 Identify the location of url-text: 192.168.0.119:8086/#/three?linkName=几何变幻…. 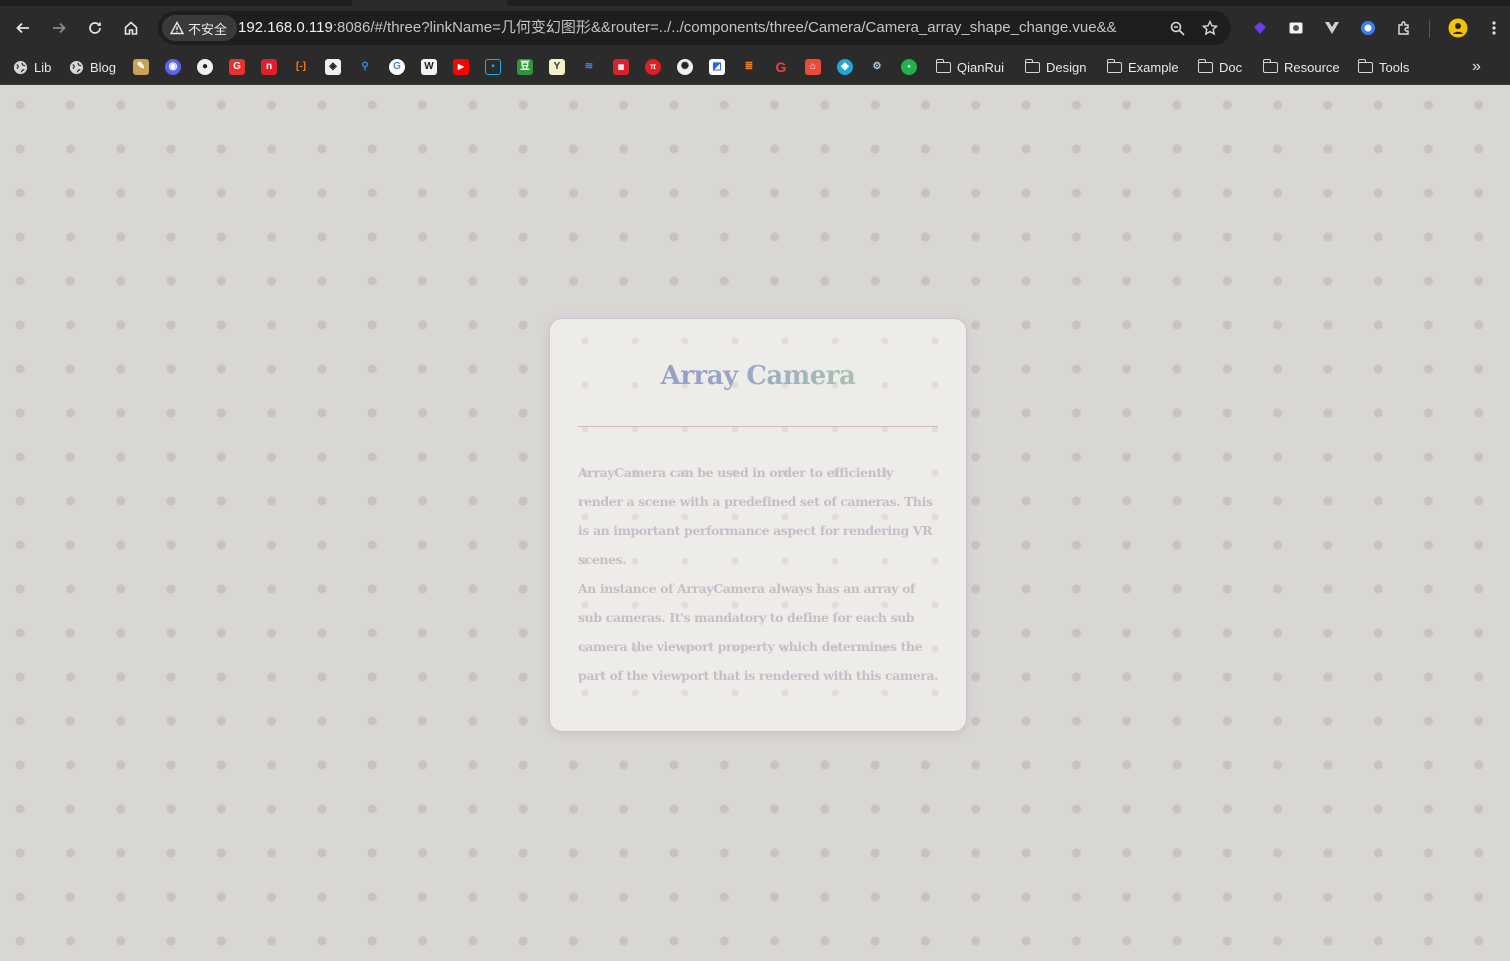
(677, 28).